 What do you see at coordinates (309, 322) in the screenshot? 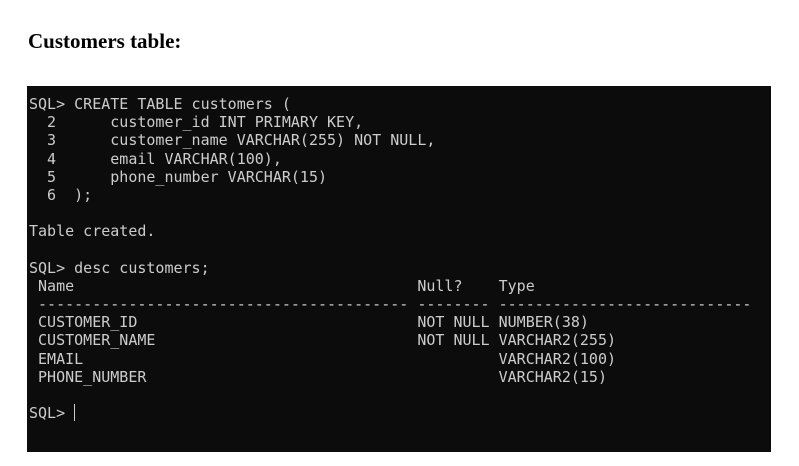
I see `terminal-line: CUSTOMER_ID NOT NULL NUMBER(38)` at bounding box center [309, 322].